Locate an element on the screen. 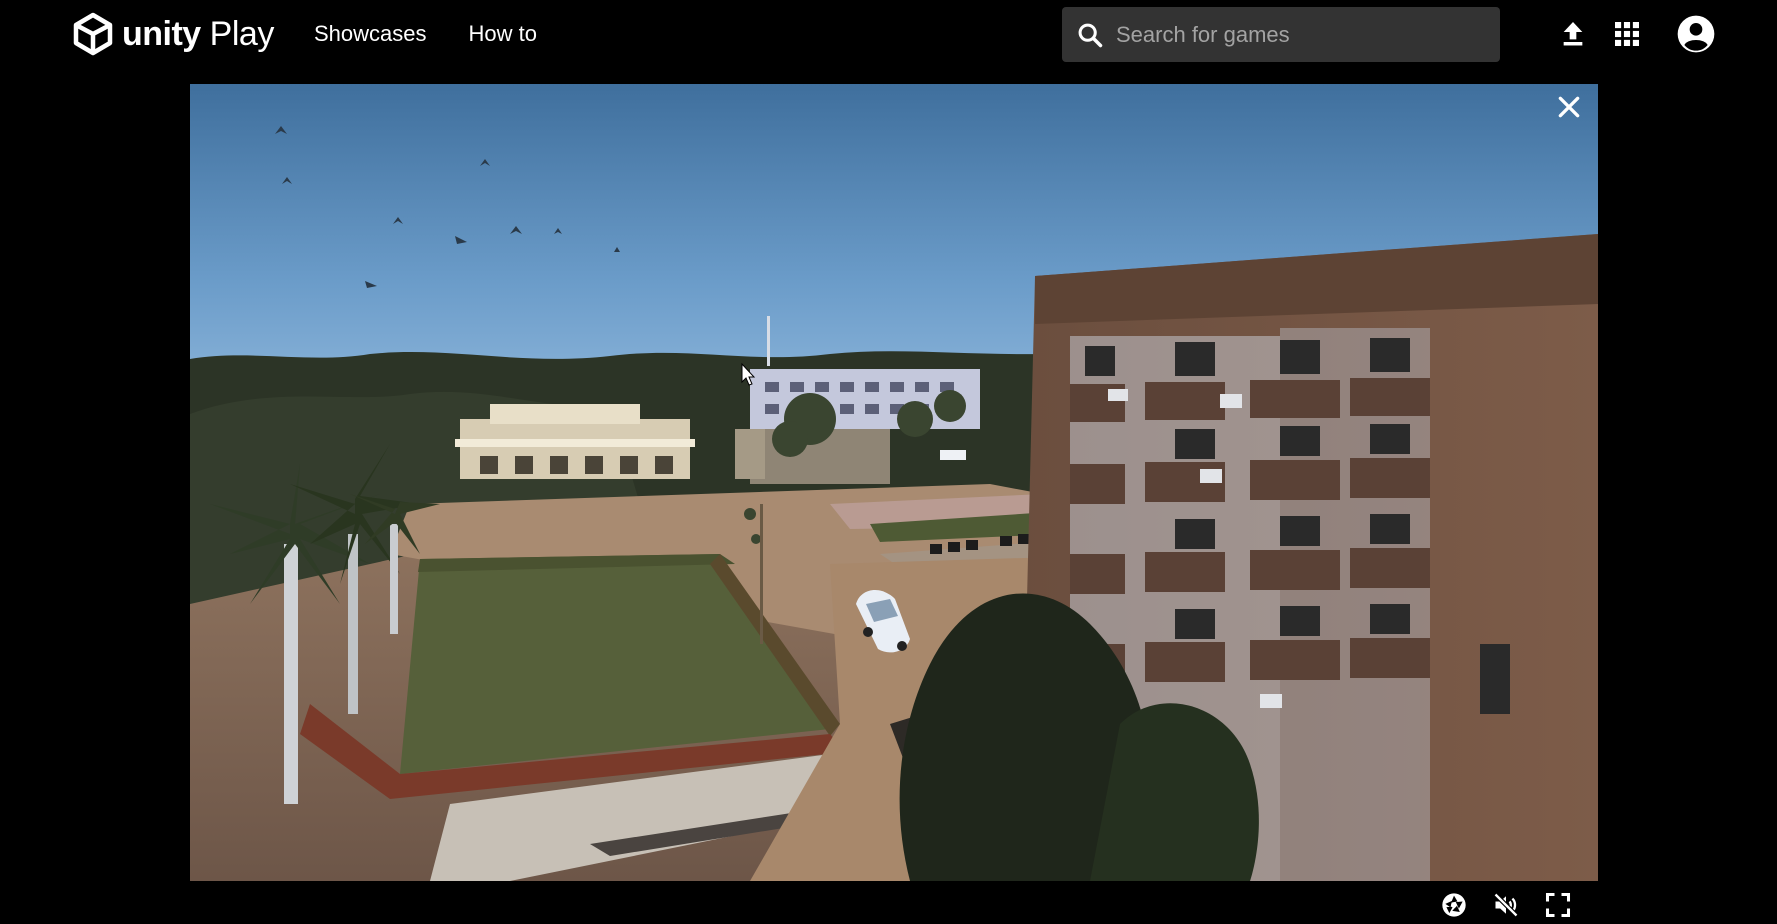 This screenshot has width=1777, height=924. search-icon is located at coordinates (1090, 35).